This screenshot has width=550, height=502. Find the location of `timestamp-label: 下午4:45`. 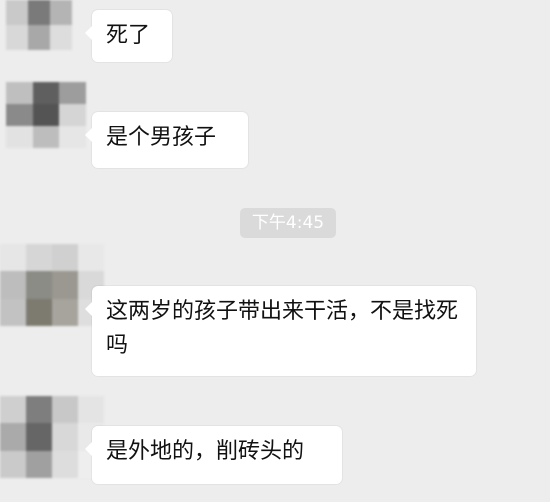

timestamp-label: 下午4:45 is located at coordinates (288, 223).